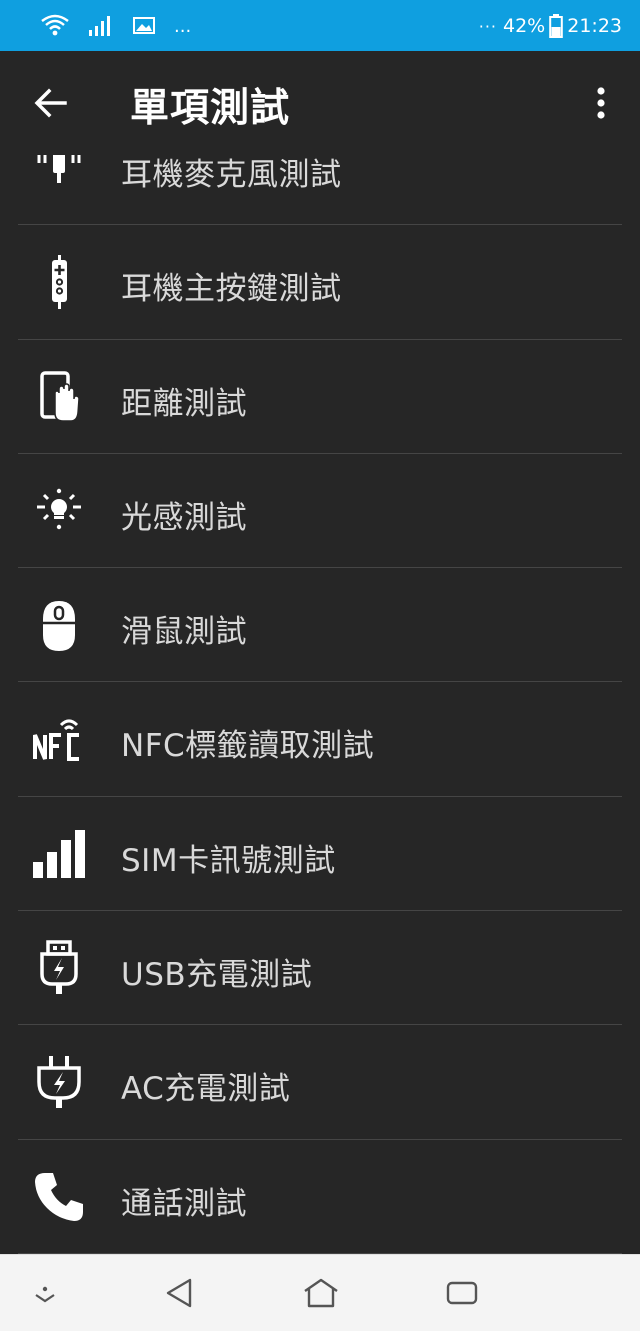 This screenshot has width=640, height=1331. Describe the element at coordinates (231, 289) in the screenshot. I see `list-item-label: 耳機主按鍵測試` at that location.